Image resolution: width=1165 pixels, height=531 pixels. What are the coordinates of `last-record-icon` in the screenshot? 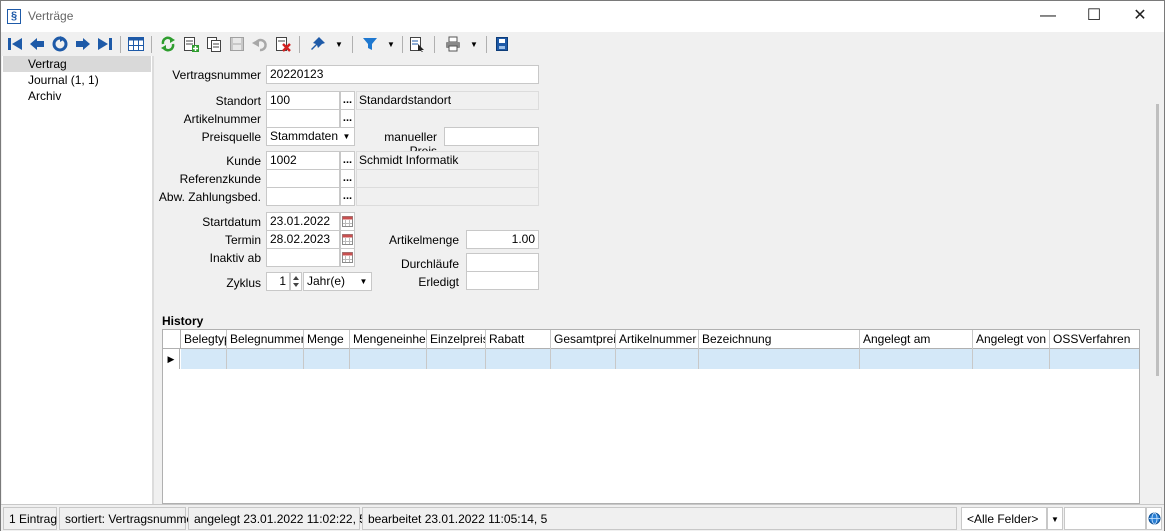 It's located at (105, 44).